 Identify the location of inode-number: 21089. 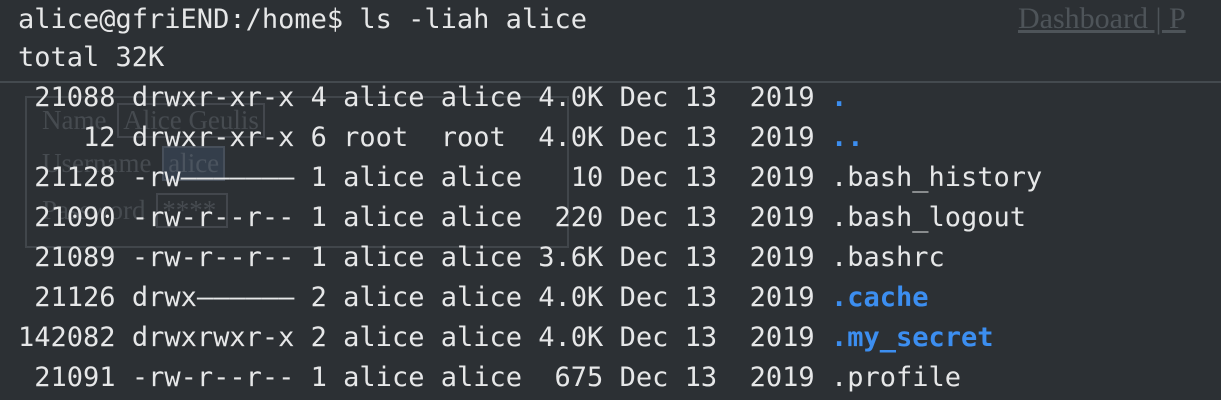
(75, 257).